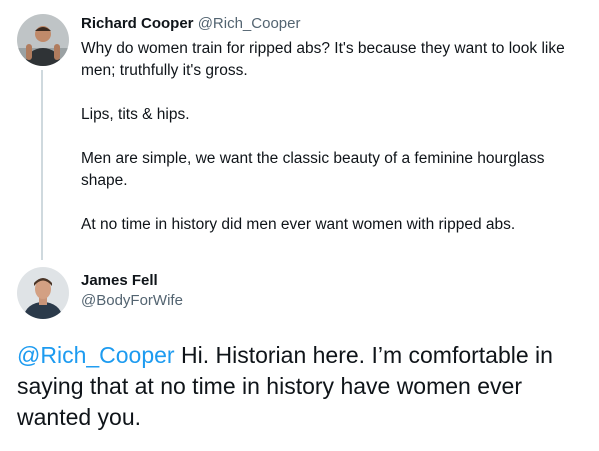  Describe the element at coordinates (42, 165) in the screenshot. I see `thread-connector-line` at that location.